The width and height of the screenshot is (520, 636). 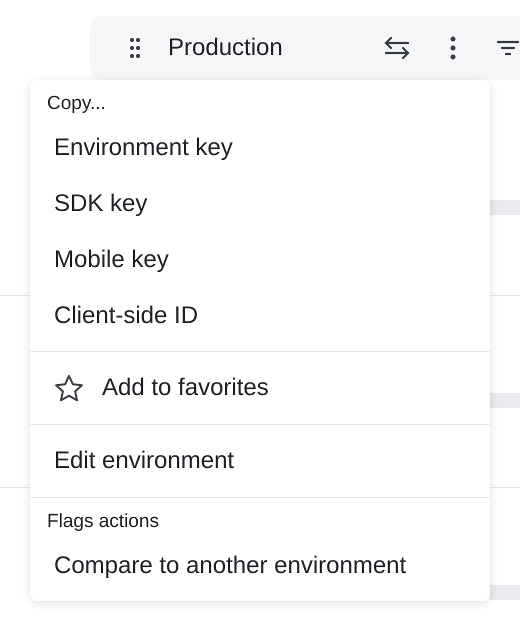 I want to click on menu-item: Edit environment, so click(x=260, y=461).